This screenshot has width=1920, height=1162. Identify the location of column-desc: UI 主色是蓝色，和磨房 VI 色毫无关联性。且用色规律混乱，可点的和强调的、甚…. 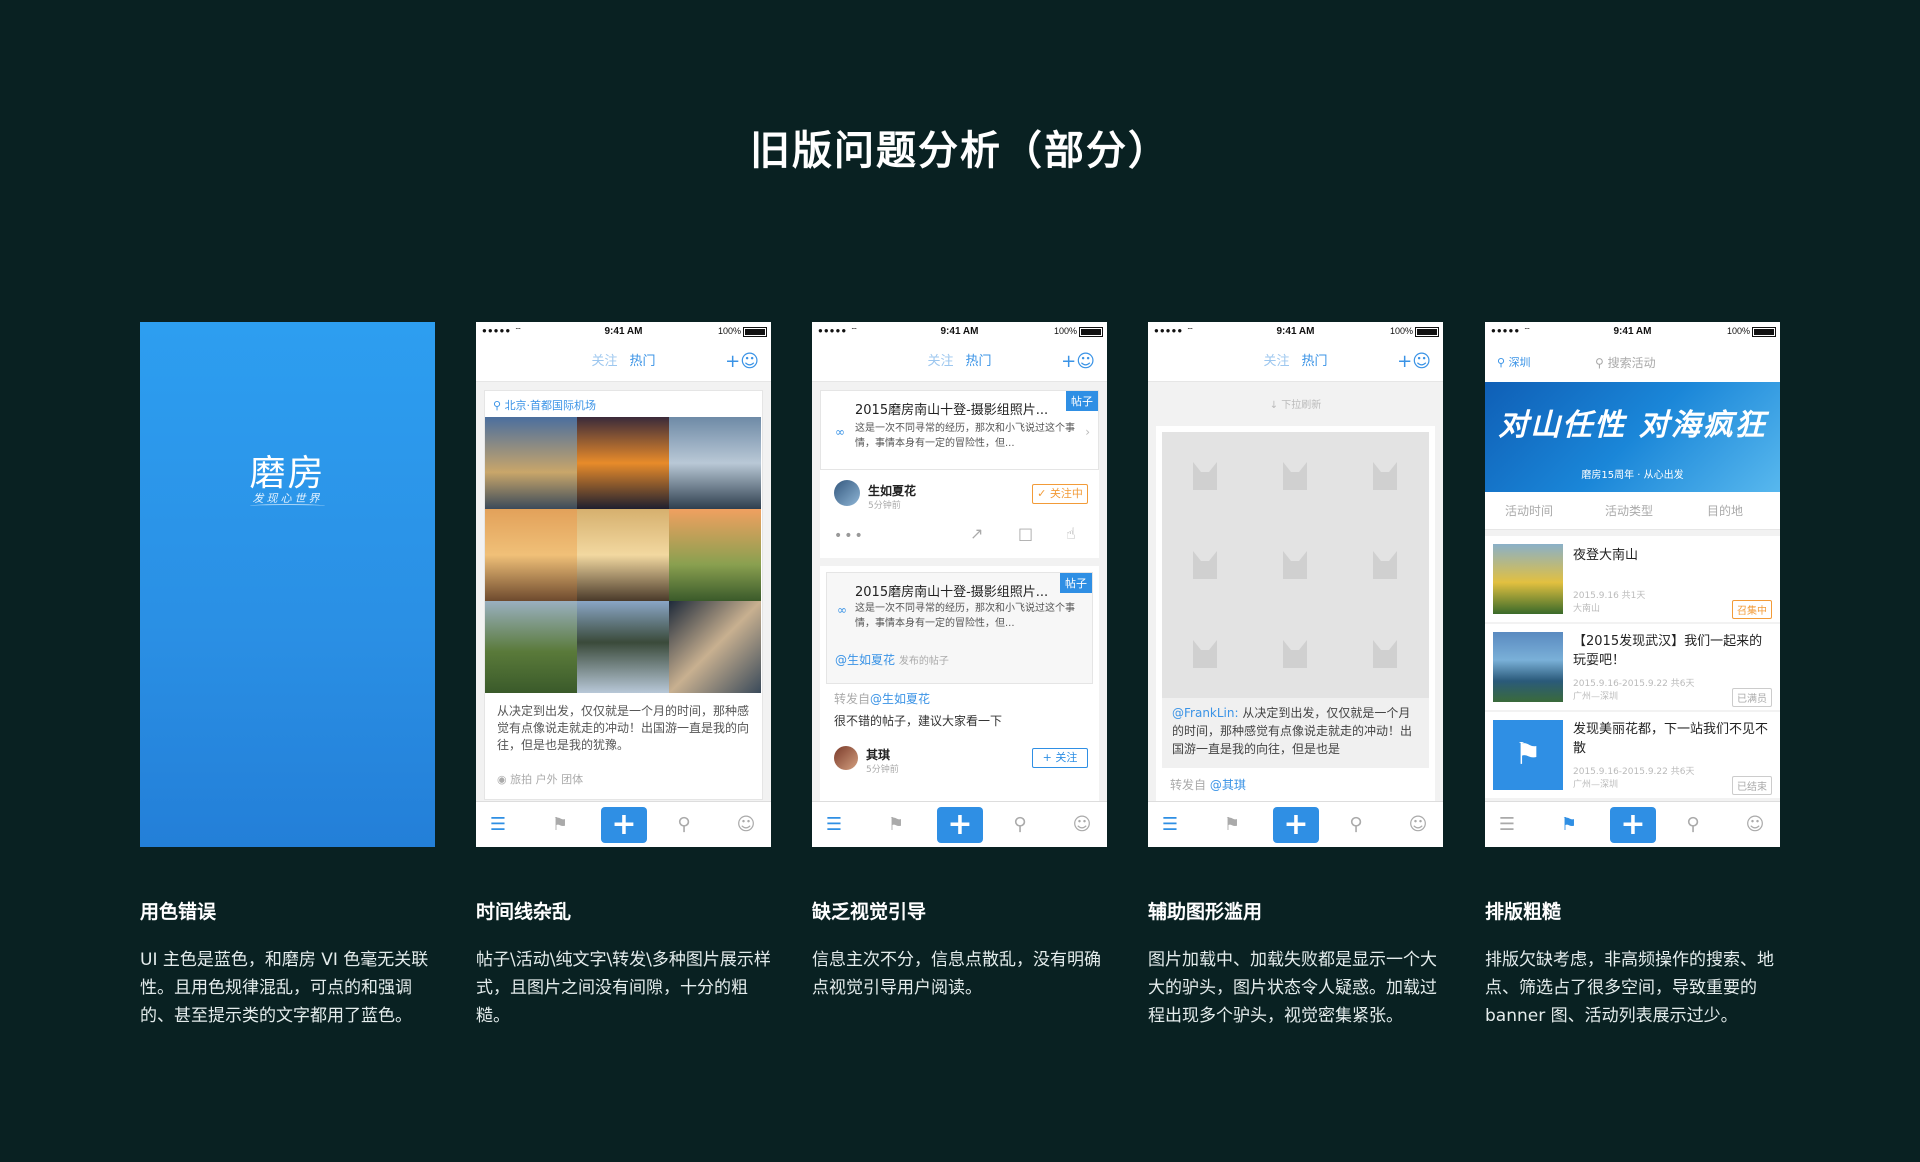
(284, 988).